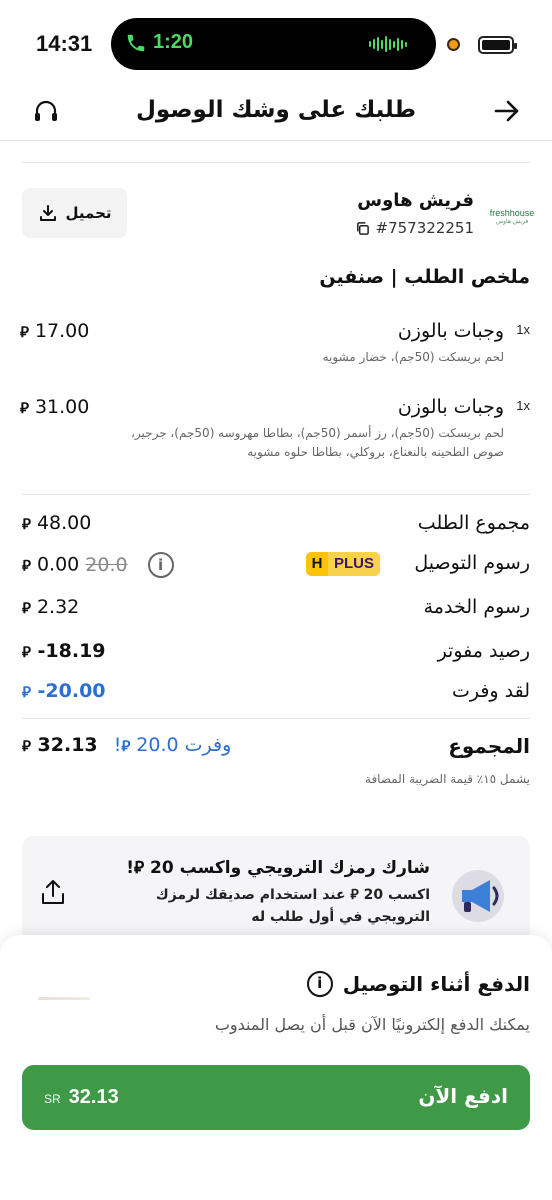 Image resolution: width=552 pixels, height=1200 pixels. I want to click on active-call-indicator: 1:20, so click(159, 42).